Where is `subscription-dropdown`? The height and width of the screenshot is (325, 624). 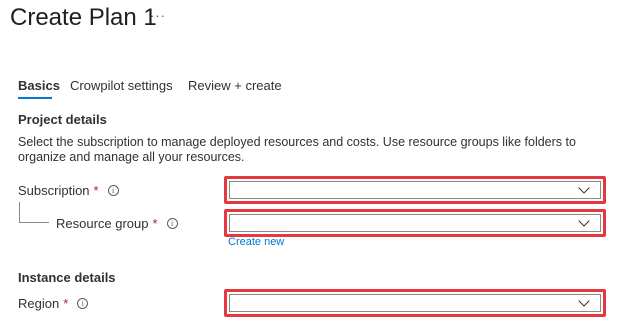
subscription-dropdown is located at coordinates (415, 190).